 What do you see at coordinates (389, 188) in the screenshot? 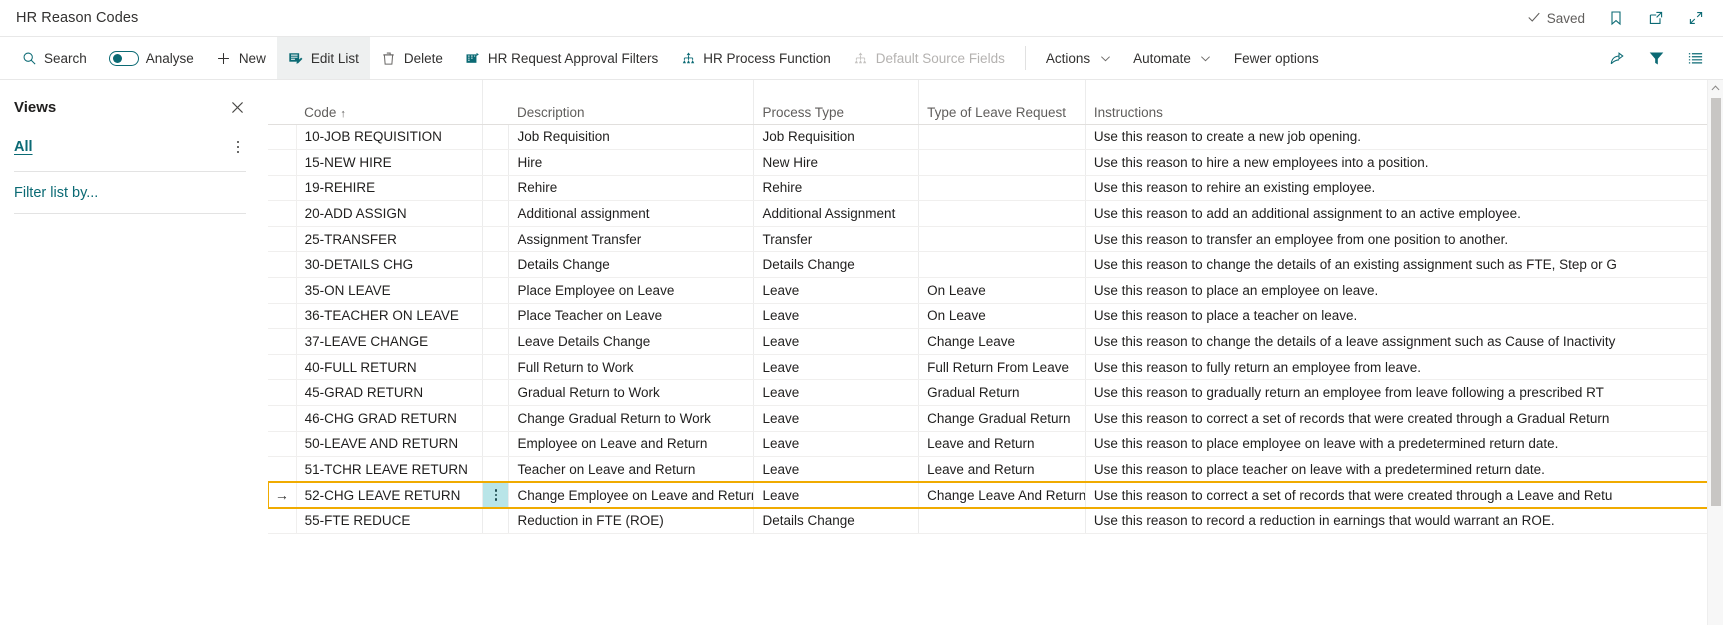
I see `cell-code: 19-REHIRE` at bounding box center [389, 188].